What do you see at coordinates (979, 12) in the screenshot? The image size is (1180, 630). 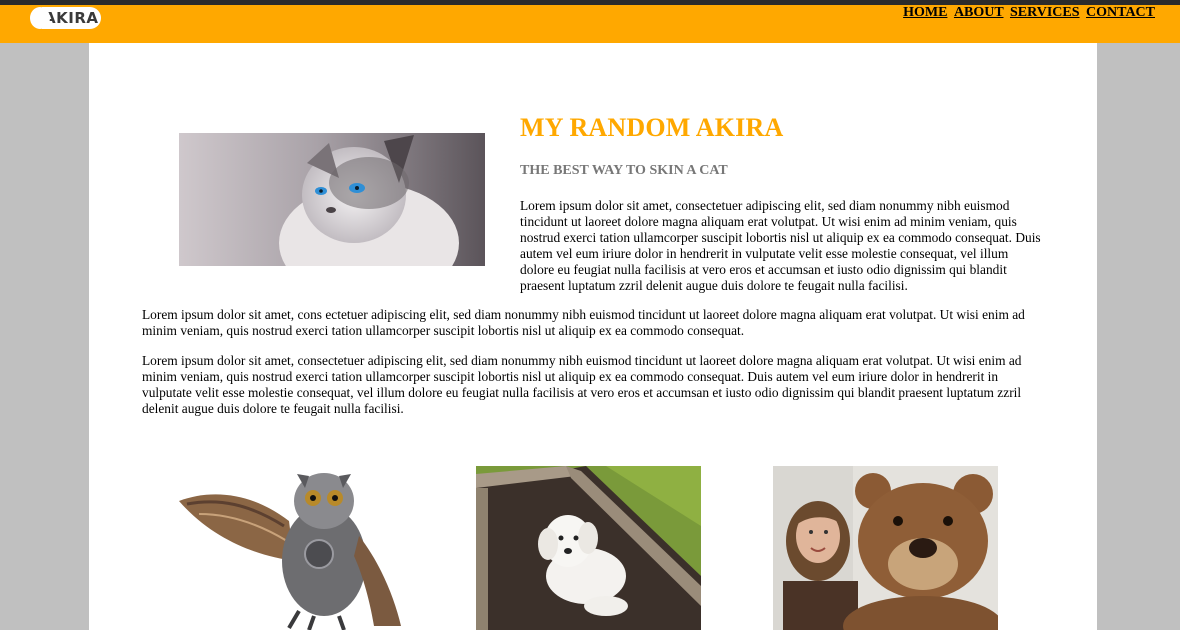 I see `nav-about-link: ABOUT` at bounding box center [979, 12].